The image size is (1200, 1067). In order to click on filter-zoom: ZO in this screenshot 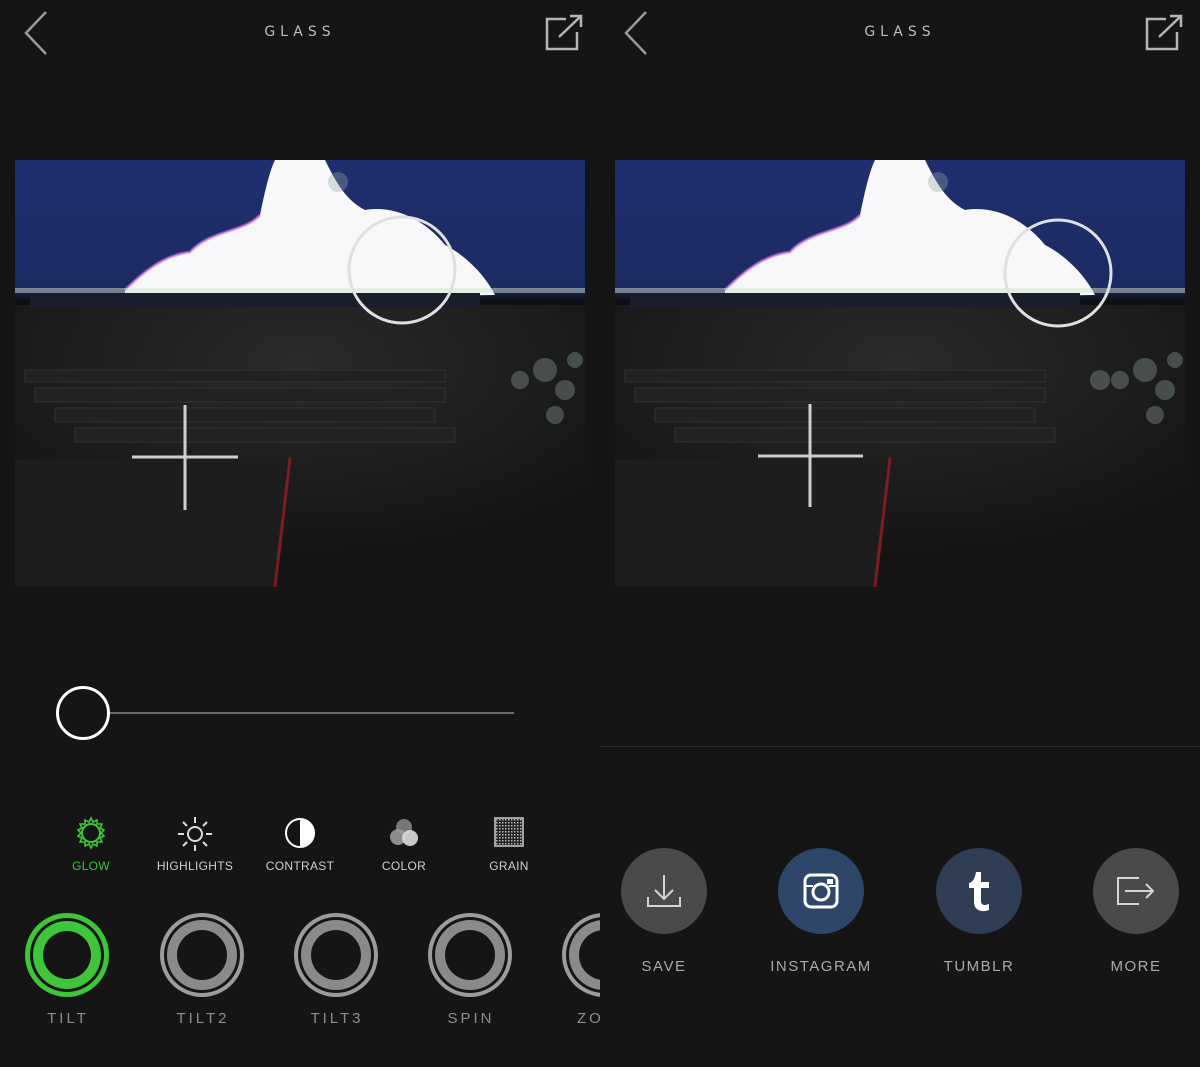, I will do `click(579, 970)`.